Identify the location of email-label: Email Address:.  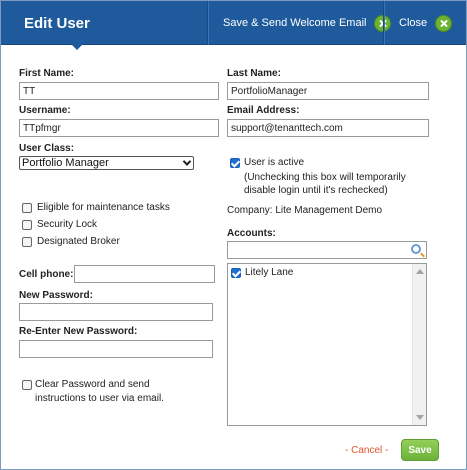
(263, 110).